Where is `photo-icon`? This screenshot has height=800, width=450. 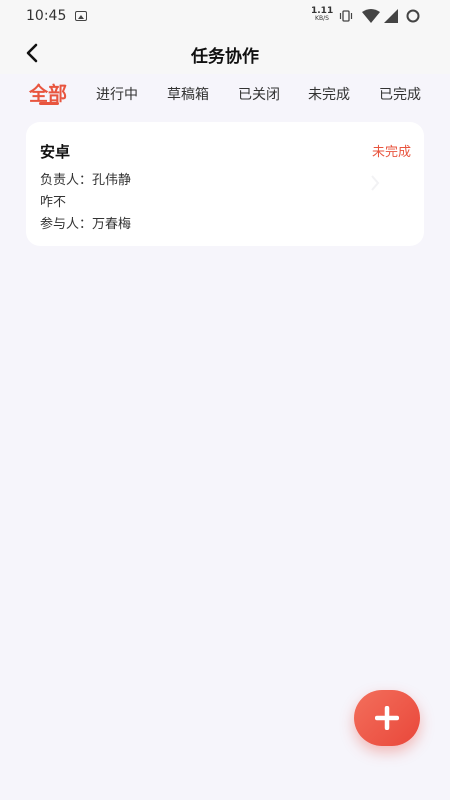 photo-icon is located at coordinates (81, 16).